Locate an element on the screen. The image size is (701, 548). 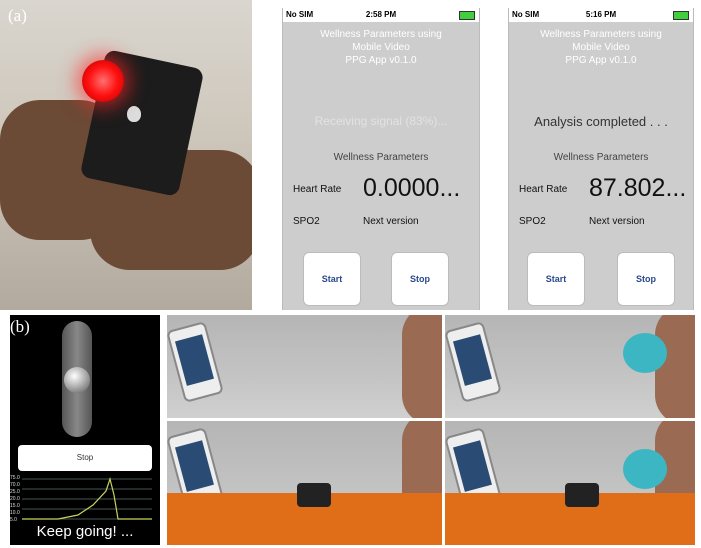
status-bar: No SIM 5:16 PM is located at coordinates (601, 15).